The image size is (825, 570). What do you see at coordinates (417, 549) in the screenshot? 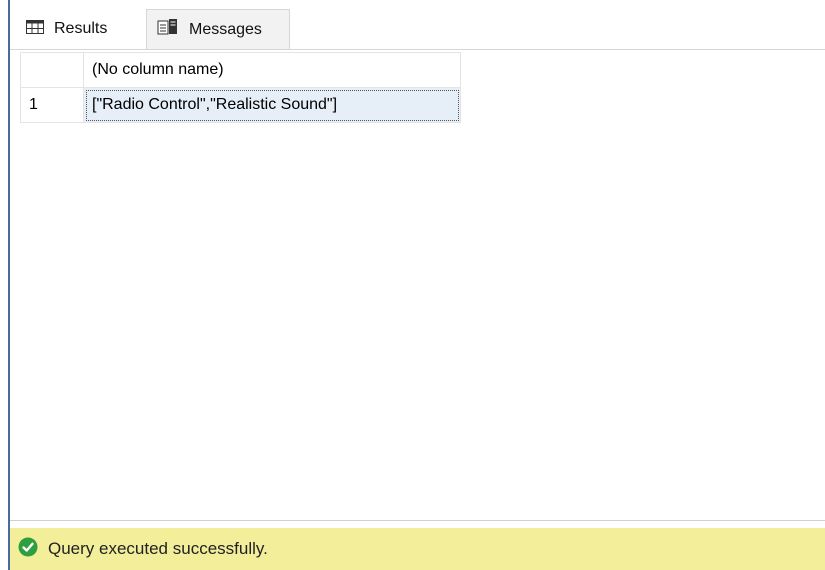
I see `status-bar: Query executed successfully.` at bounding box center [417, 549].